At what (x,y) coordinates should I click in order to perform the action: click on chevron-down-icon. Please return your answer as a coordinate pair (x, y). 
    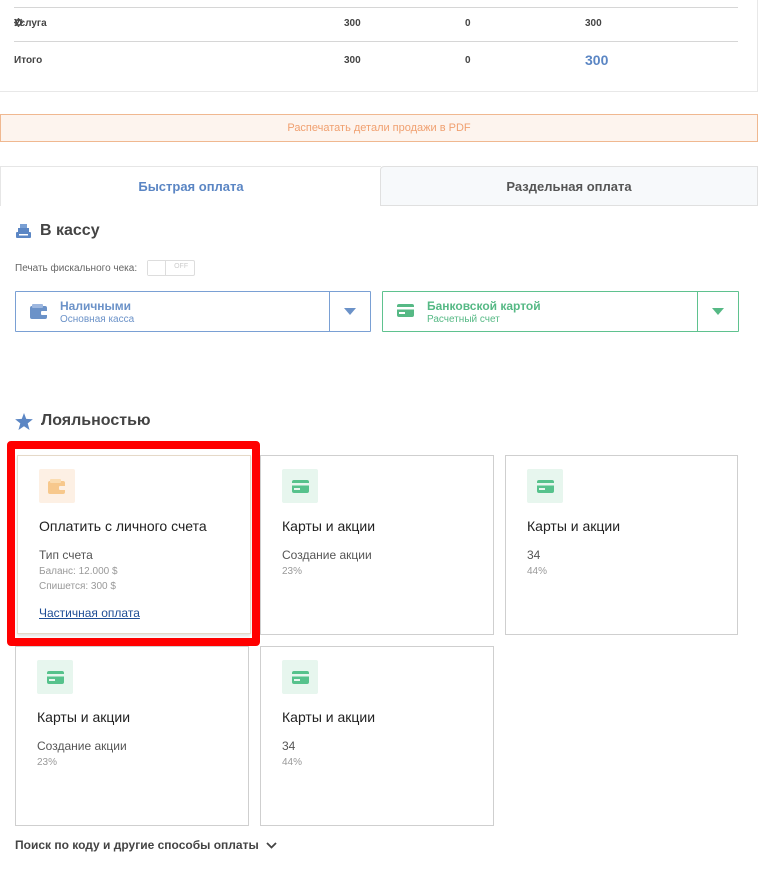
    Looking at the image, I should click on (271, 845).